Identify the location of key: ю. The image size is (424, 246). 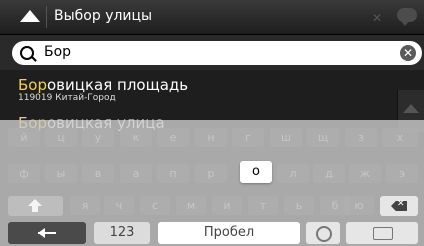
(359, 205).